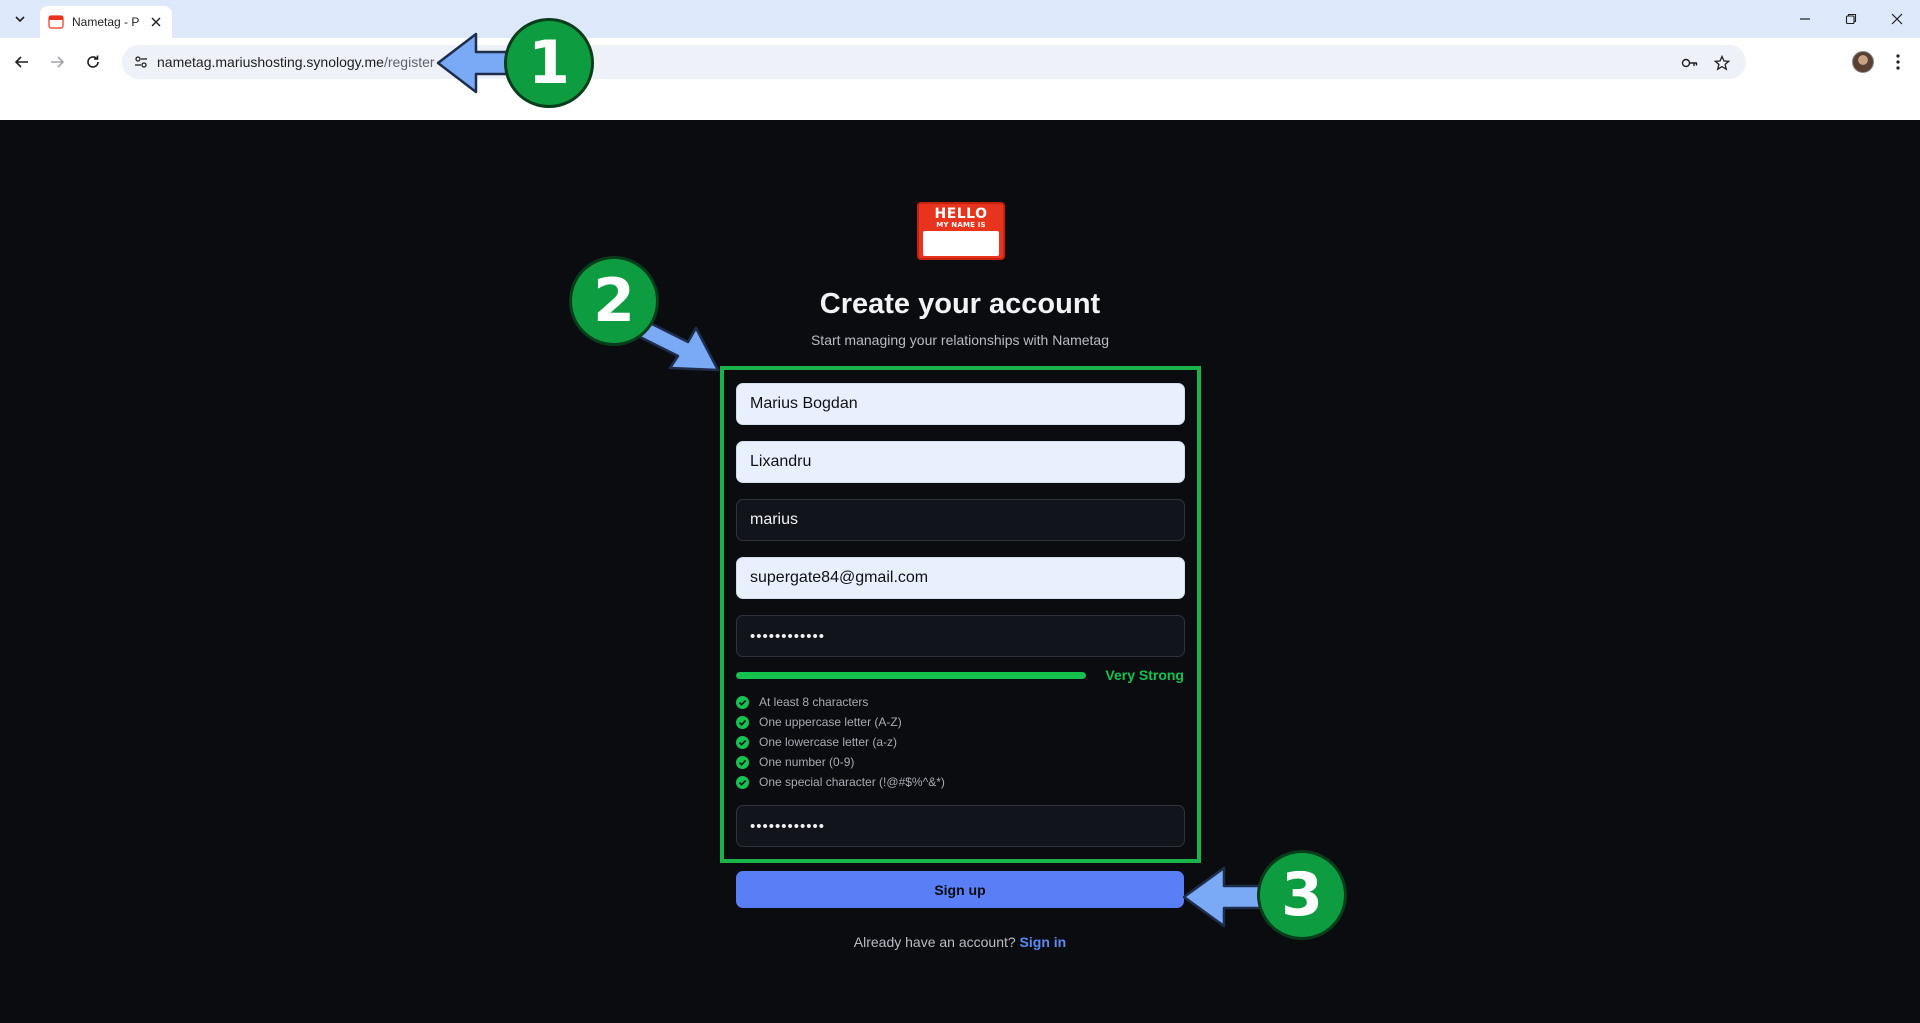 This screenshot has height=1023, width=1920. I want to click on reload-icon, so click(93, 61).